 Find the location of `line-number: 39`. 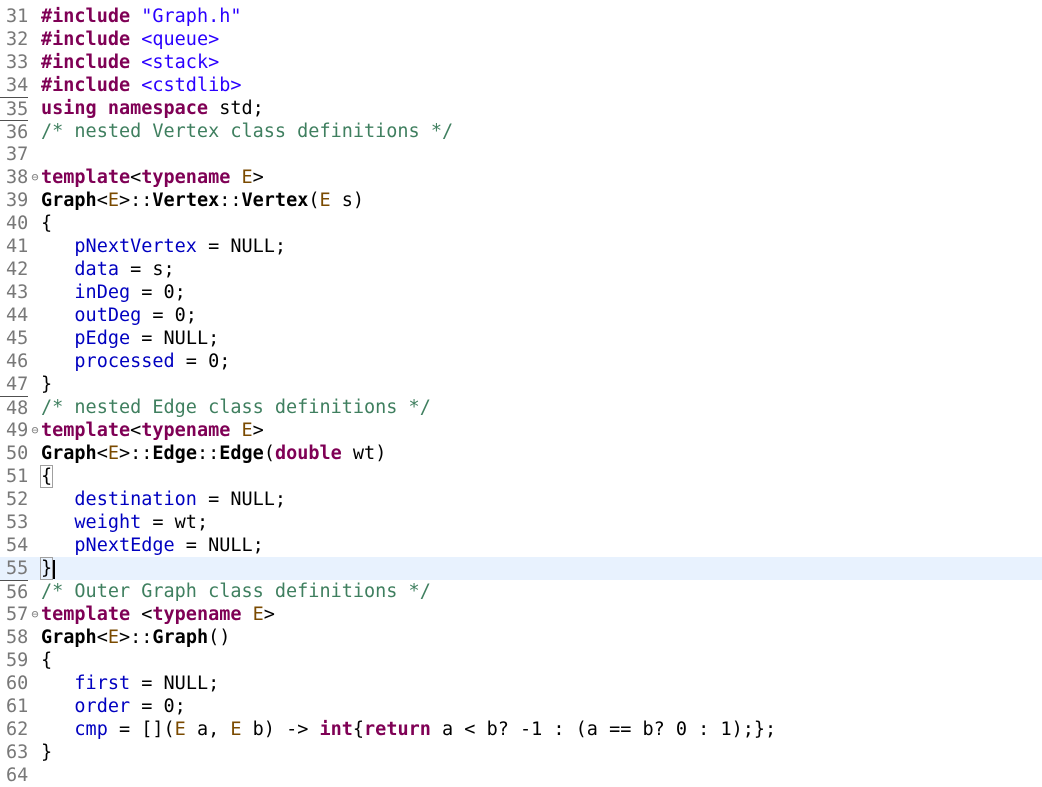

line-number: 39 is located at coordinates (17, 200).